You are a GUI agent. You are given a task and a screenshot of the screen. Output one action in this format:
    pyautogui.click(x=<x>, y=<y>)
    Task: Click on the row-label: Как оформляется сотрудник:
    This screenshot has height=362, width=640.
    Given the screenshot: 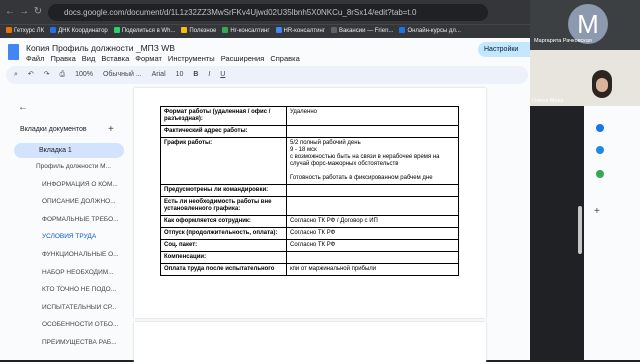 What is the action you would take?
    pyautogui.click(x=223, y=221)
    